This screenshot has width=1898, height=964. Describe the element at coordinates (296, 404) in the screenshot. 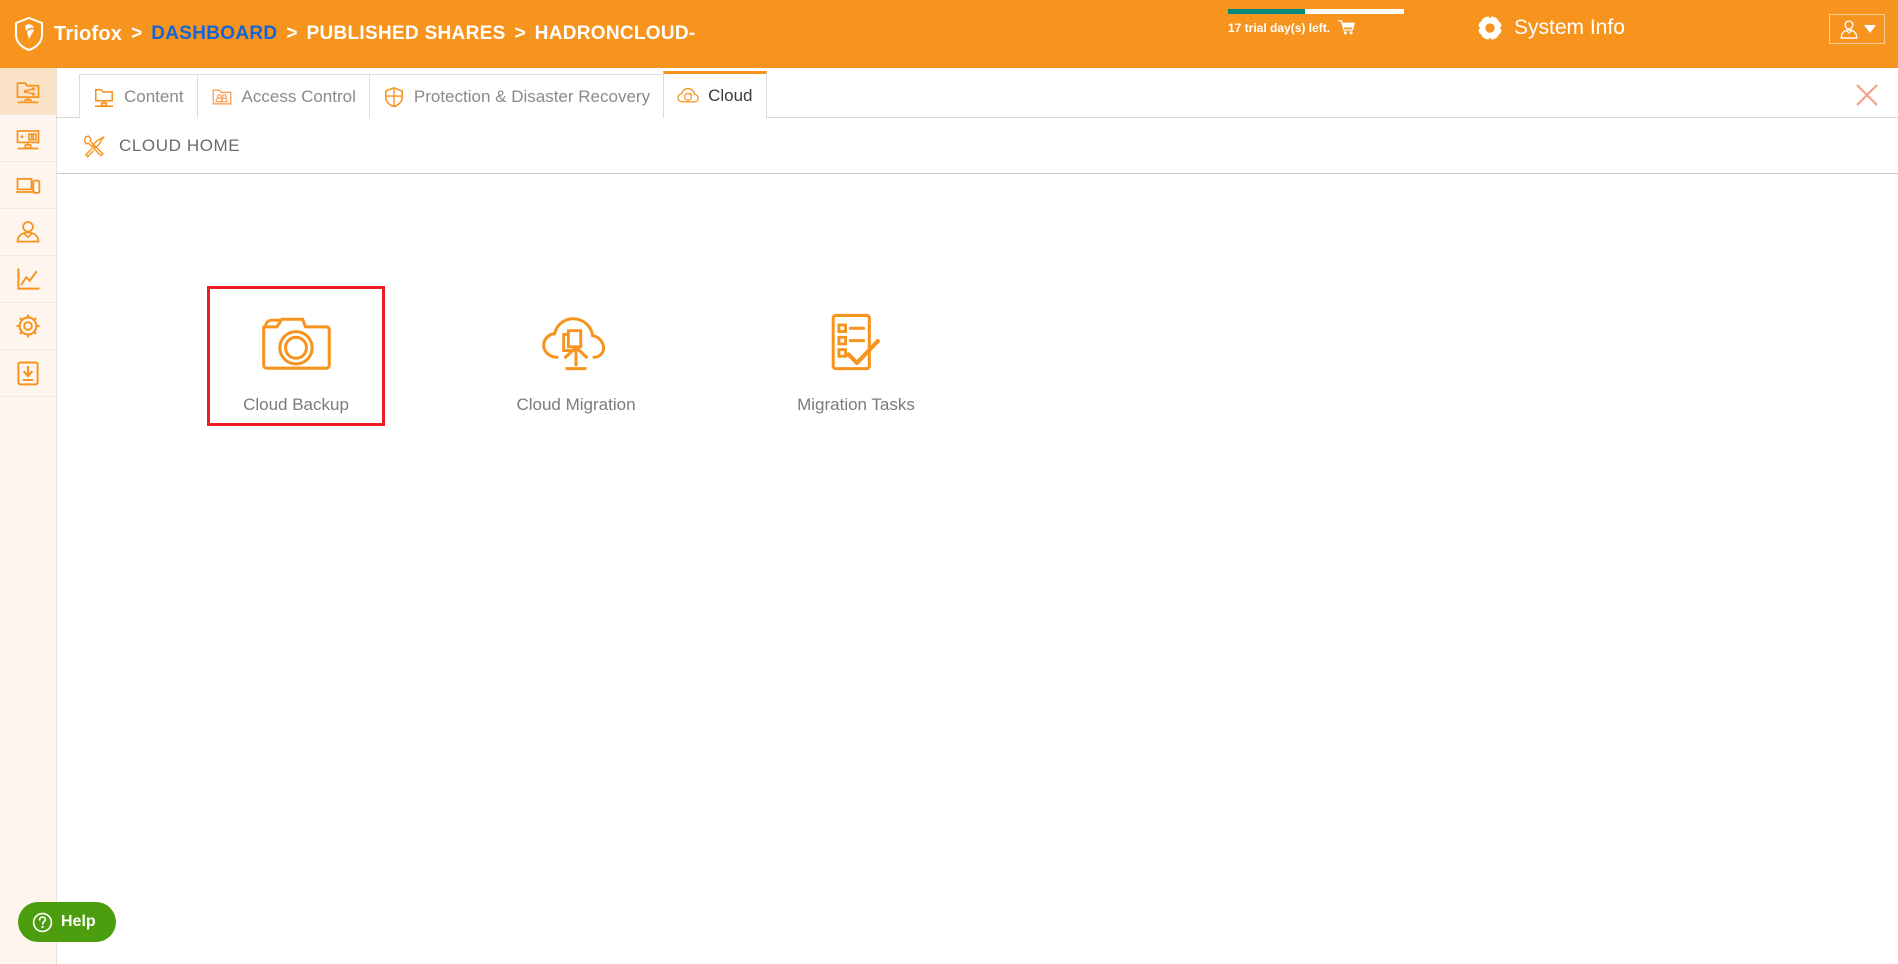

I see `card-cloud-backup-label: Cloud Backup` at that location.